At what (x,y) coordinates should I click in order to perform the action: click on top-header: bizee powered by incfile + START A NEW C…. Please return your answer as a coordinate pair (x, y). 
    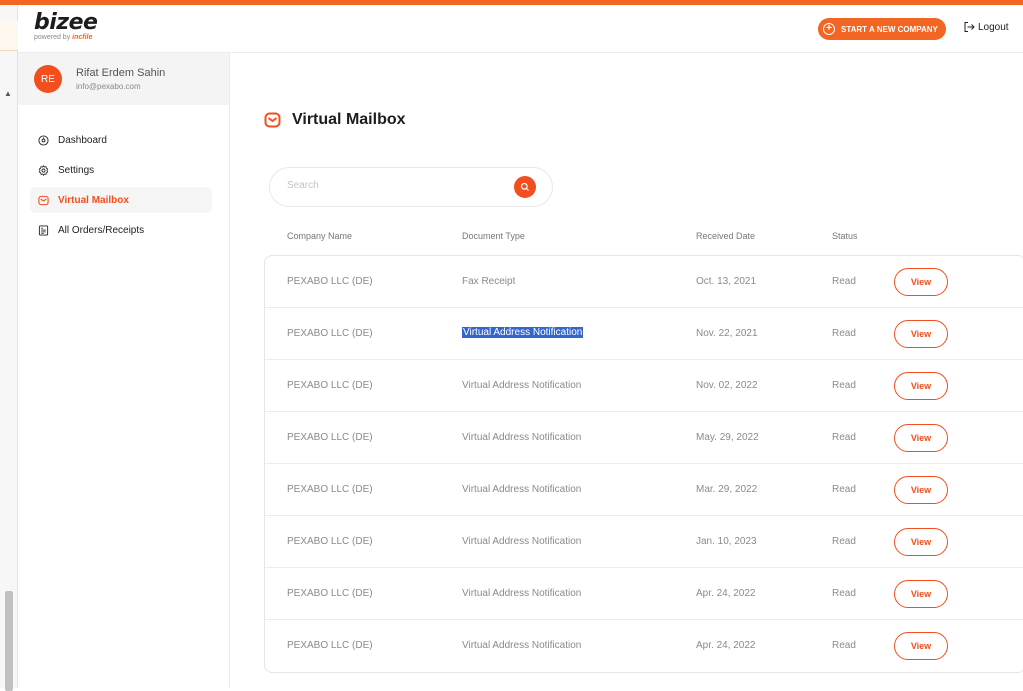
    Looking at the image, I should click on (520, 29).